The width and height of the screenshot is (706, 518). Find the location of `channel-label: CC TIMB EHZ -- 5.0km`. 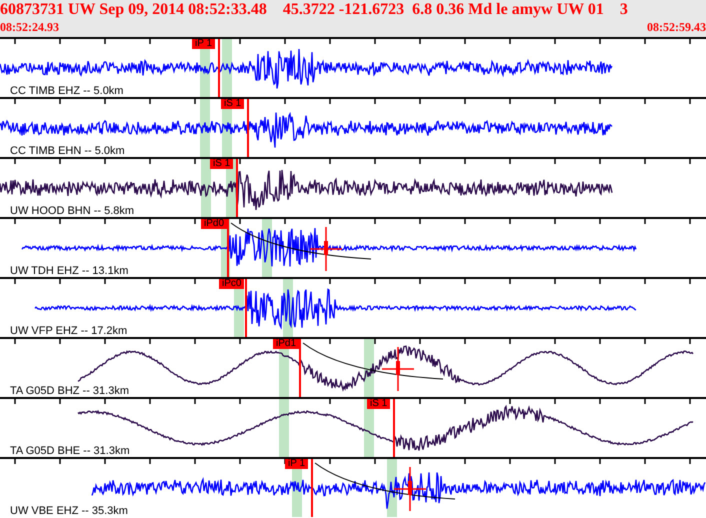

channel-label: CC TIMB EHZ -- 5.0km is located at coordinates (67, 91).